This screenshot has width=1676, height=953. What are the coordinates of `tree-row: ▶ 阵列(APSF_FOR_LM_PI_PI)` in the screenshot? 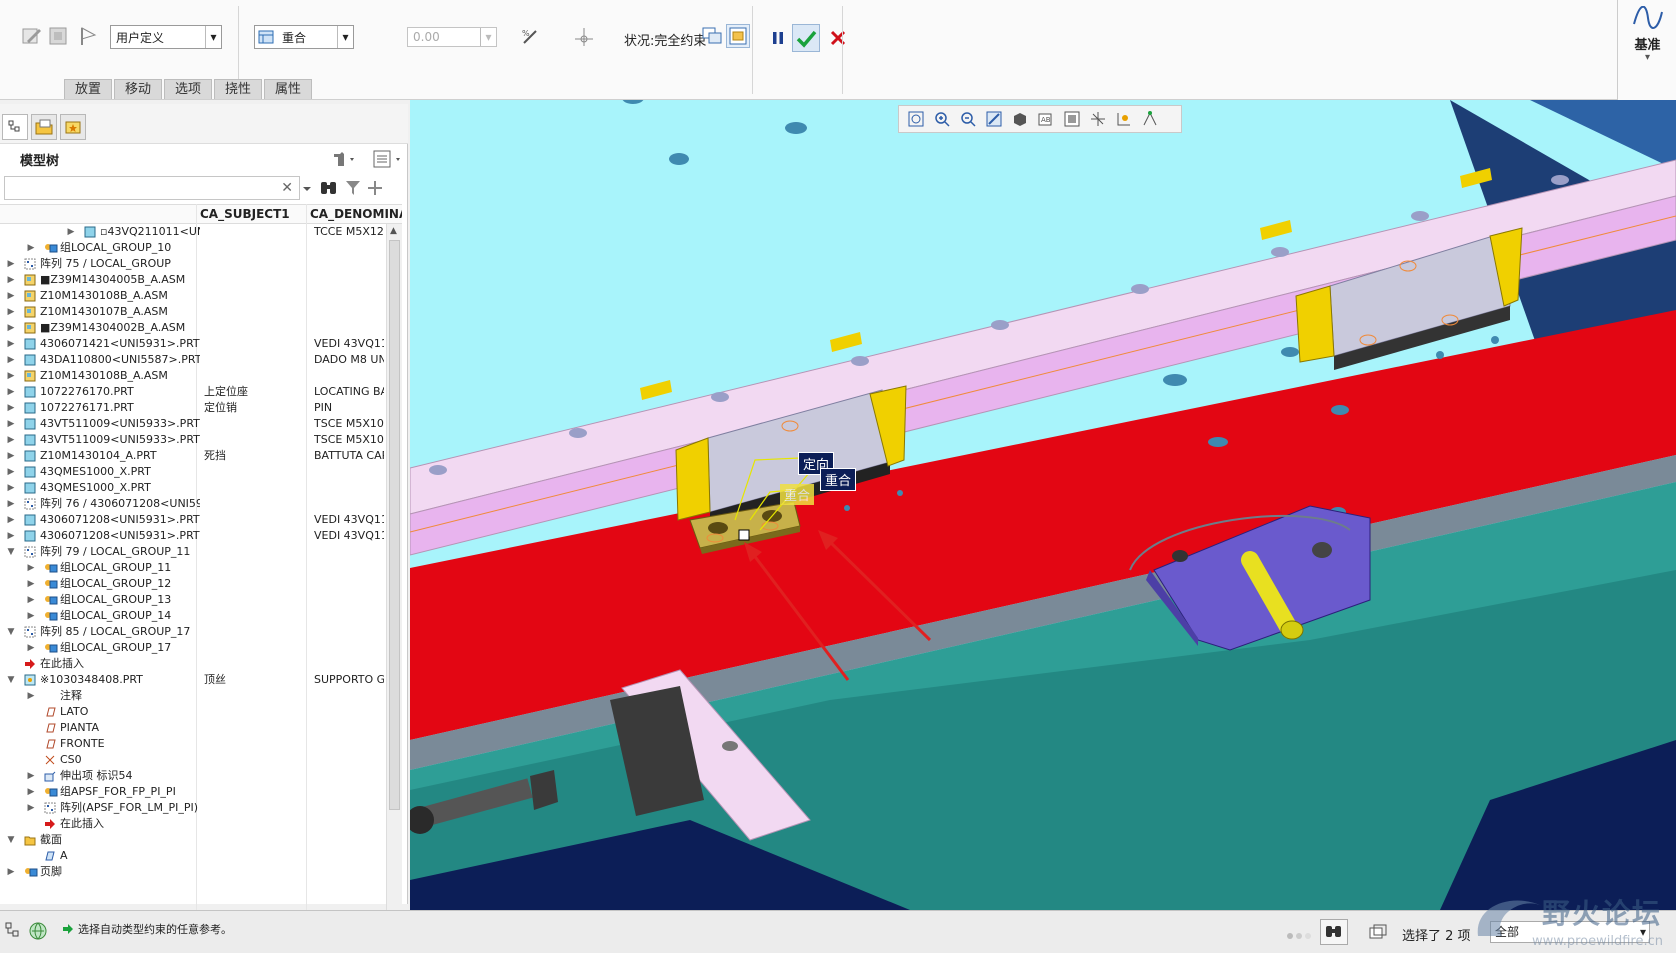 It's located at (193, 808).